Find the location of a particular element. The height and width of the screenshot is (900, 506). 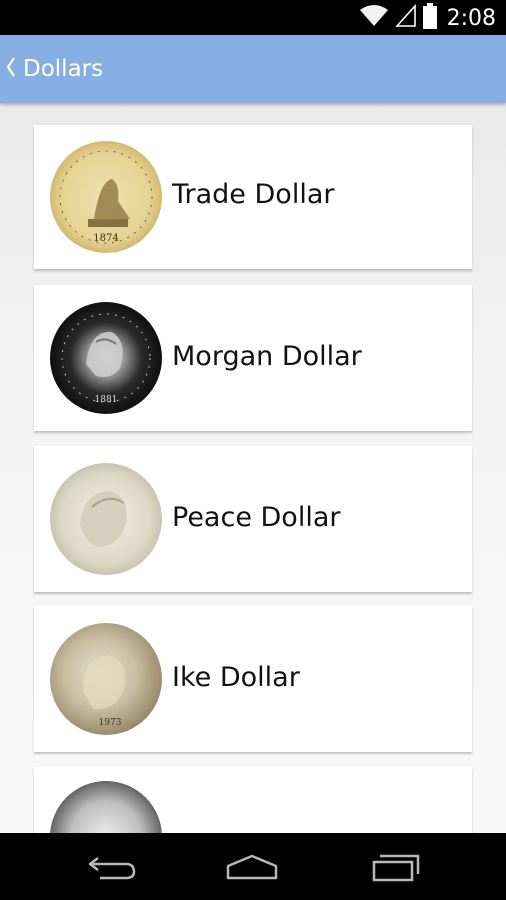

battery-icon is located at coordinates (429, 18).